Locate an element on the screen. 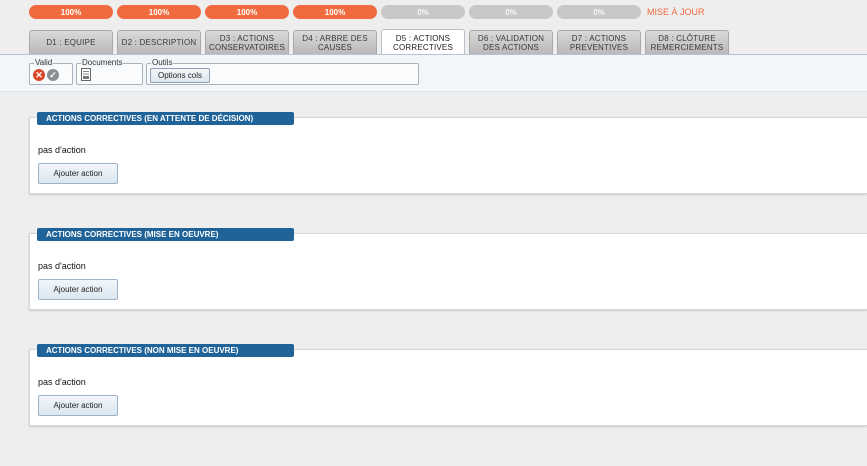 Image resolution: width=867 pixels, height=466 pixels. panel-title: ACTIONS CORRECTIVES (MISE EN OEUVRE) is located at coordinates (165, 234).